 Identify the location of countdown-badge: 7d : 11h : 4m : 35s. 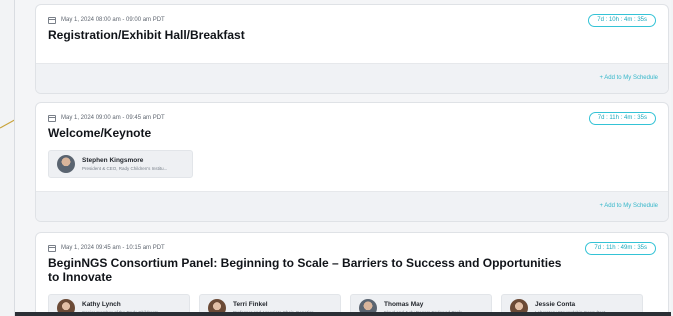
(622, 118).